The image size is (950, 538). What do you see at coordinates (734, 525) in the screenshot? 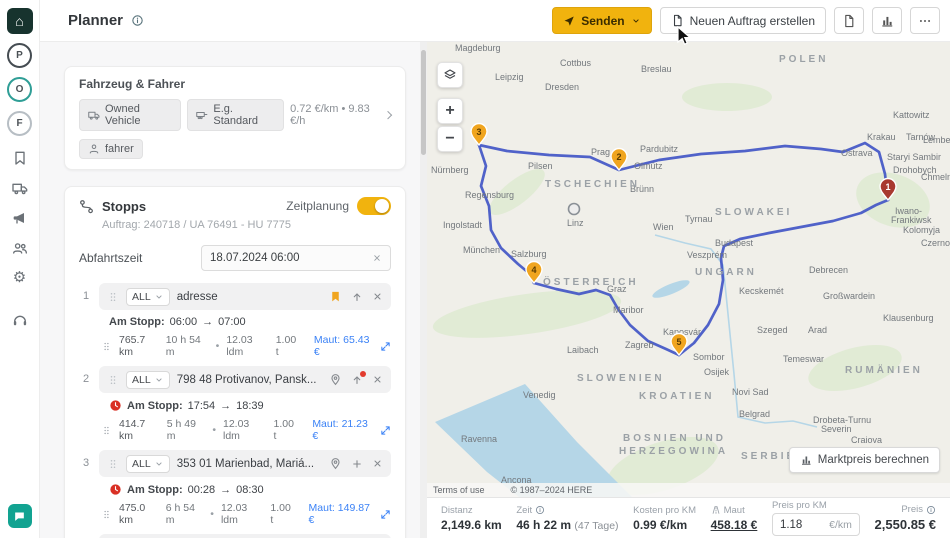
I see `toll-value: 458.18 €` at bounding box center [734, 525].